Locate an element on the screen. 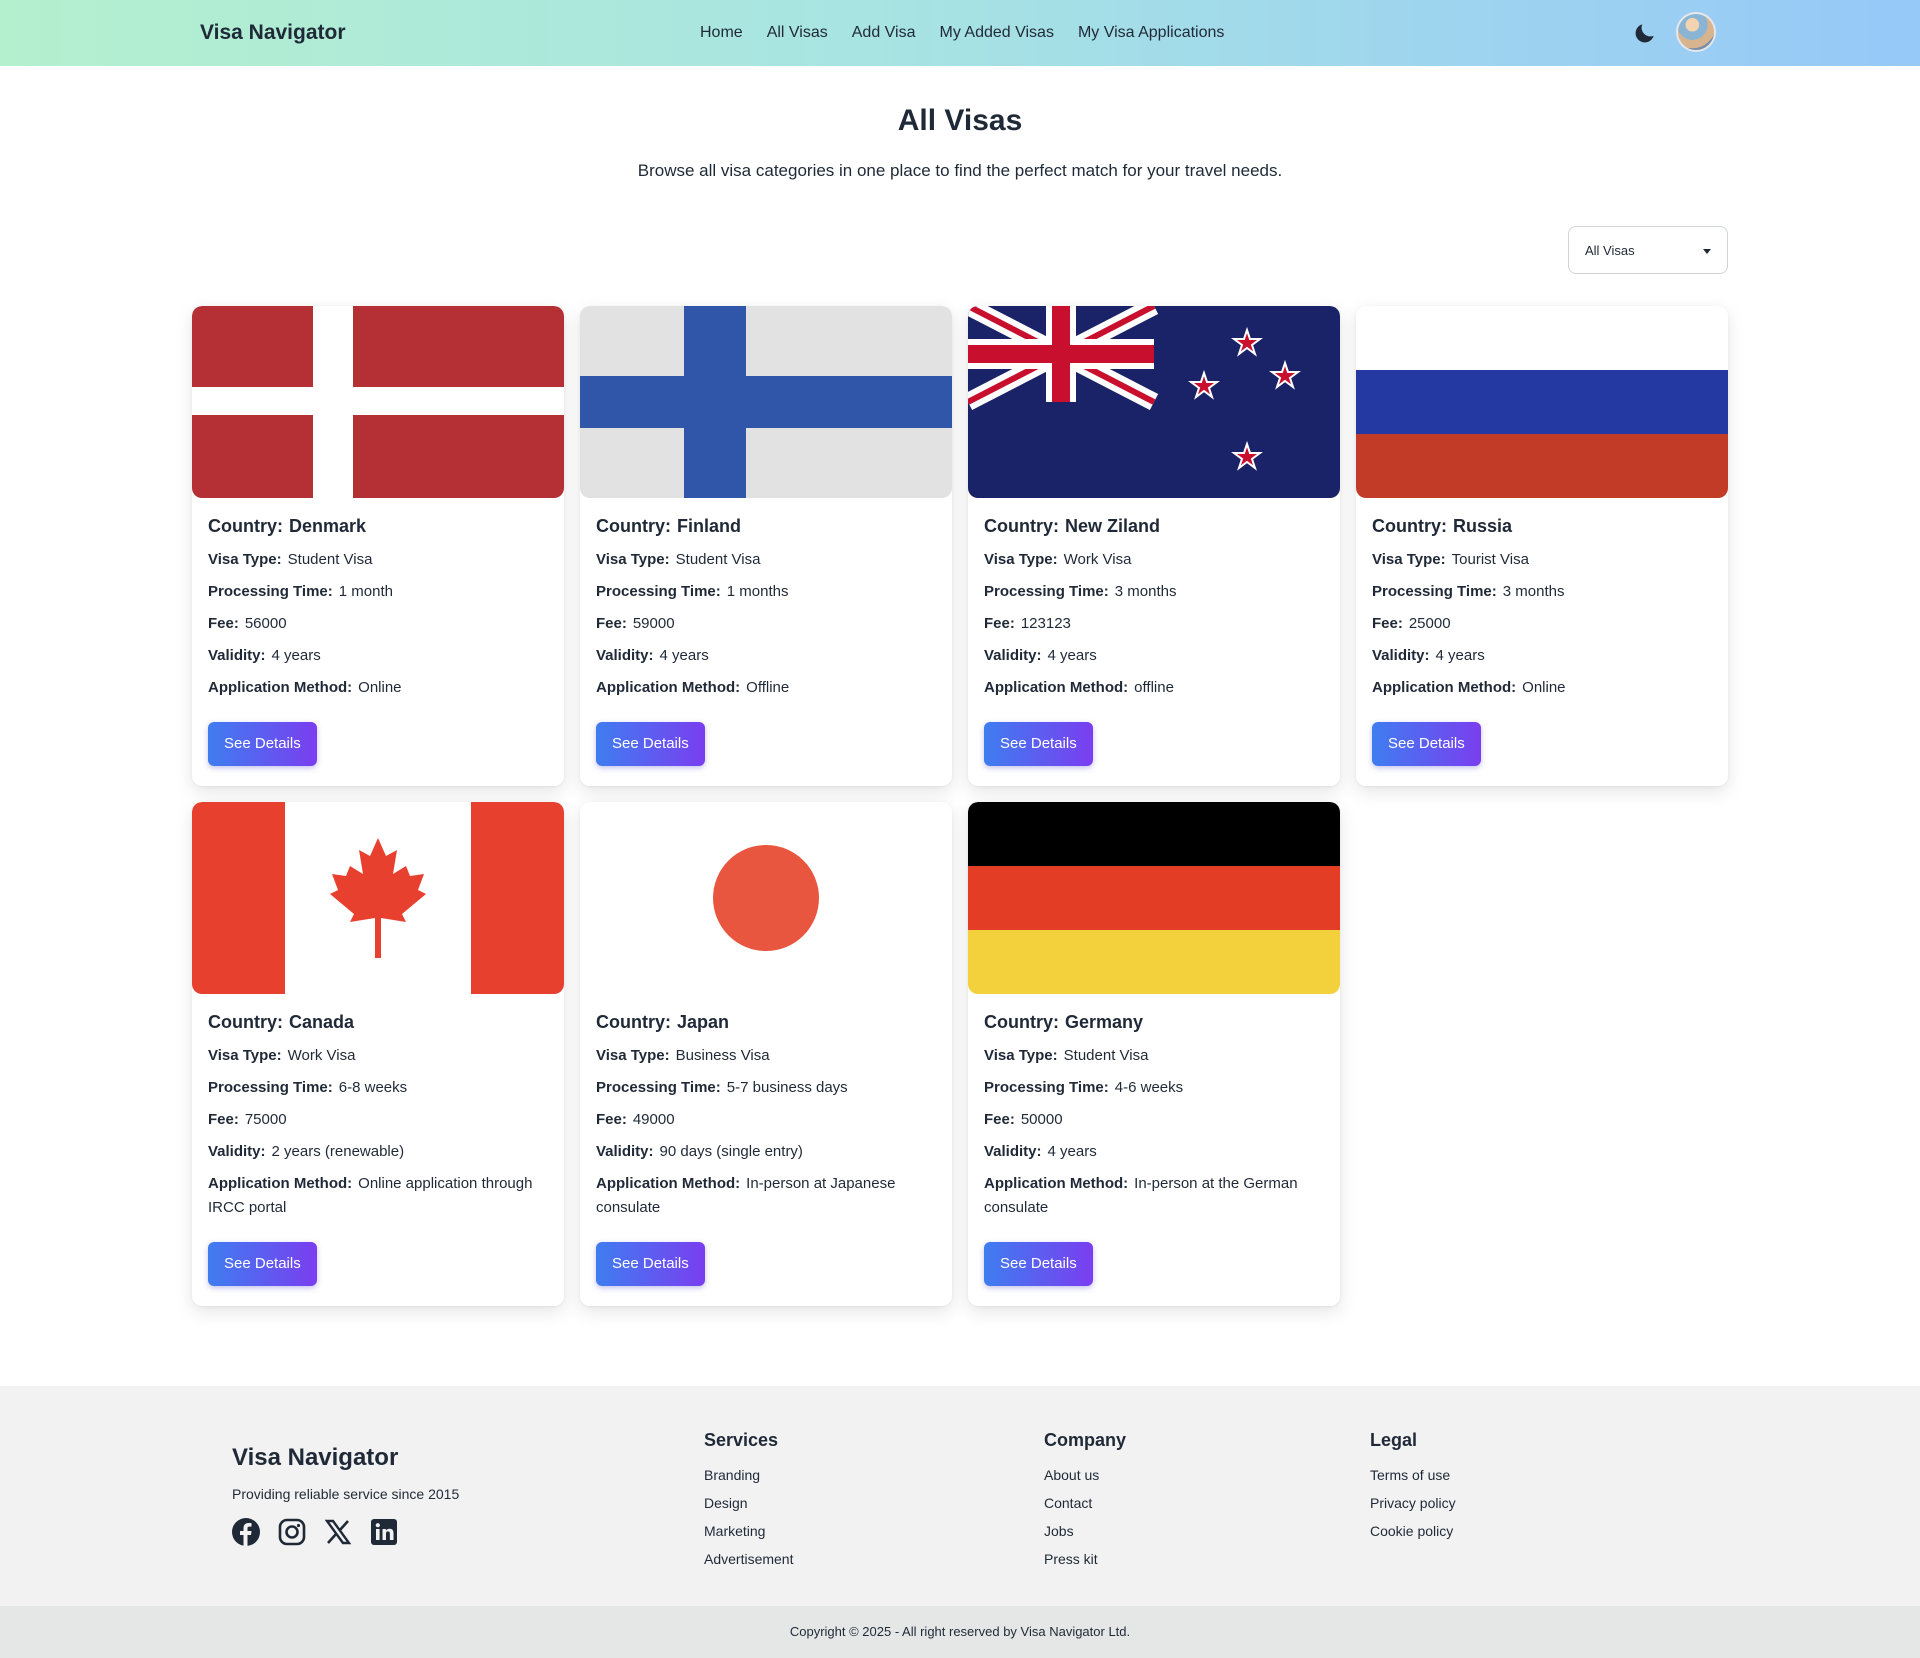 The width and height of the screenshot is (1920, 1658). country-value: New Ziland is located at coordinates (1113, 526).